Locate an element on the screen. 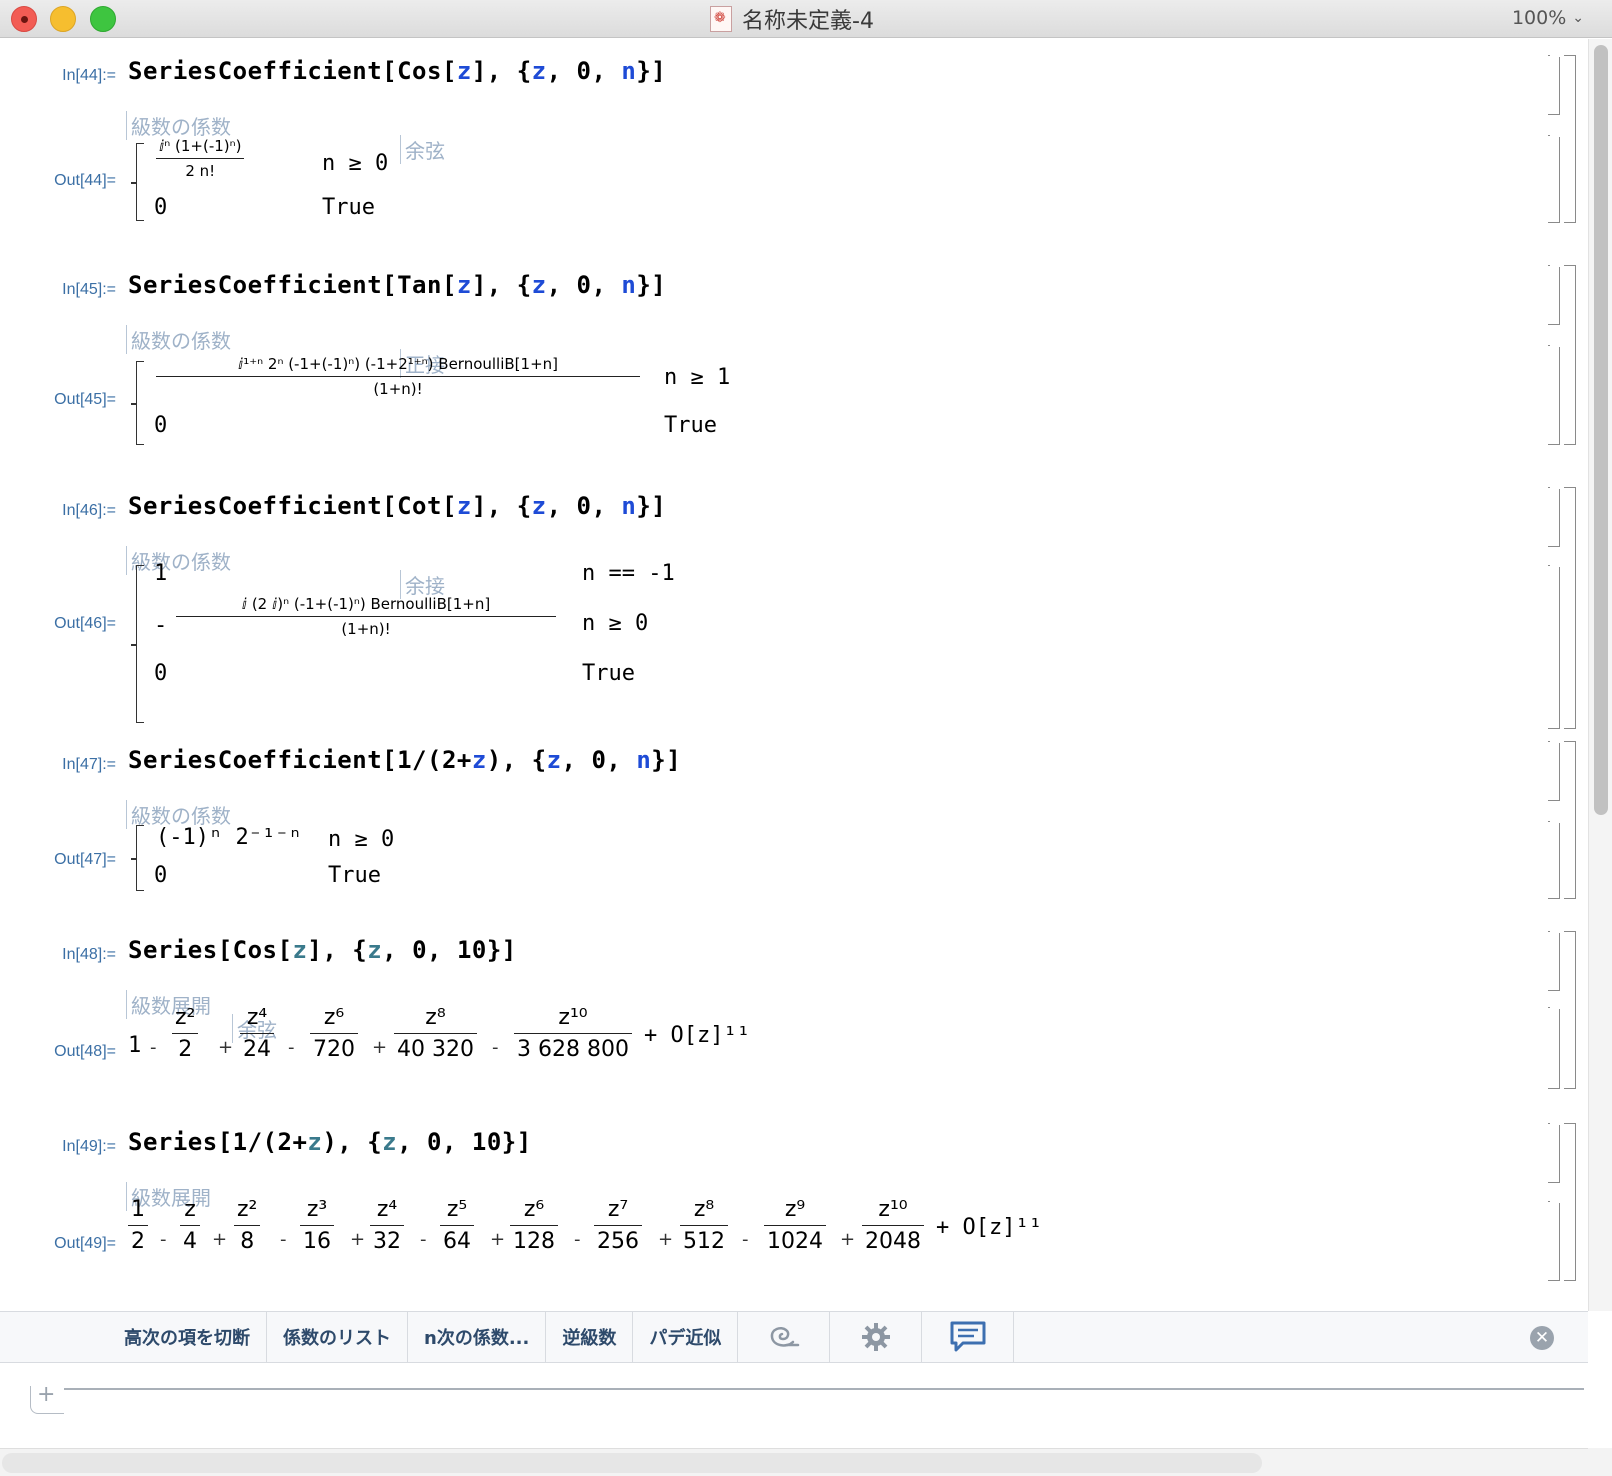  zoom-window-button is located at coordinates (103, 19).